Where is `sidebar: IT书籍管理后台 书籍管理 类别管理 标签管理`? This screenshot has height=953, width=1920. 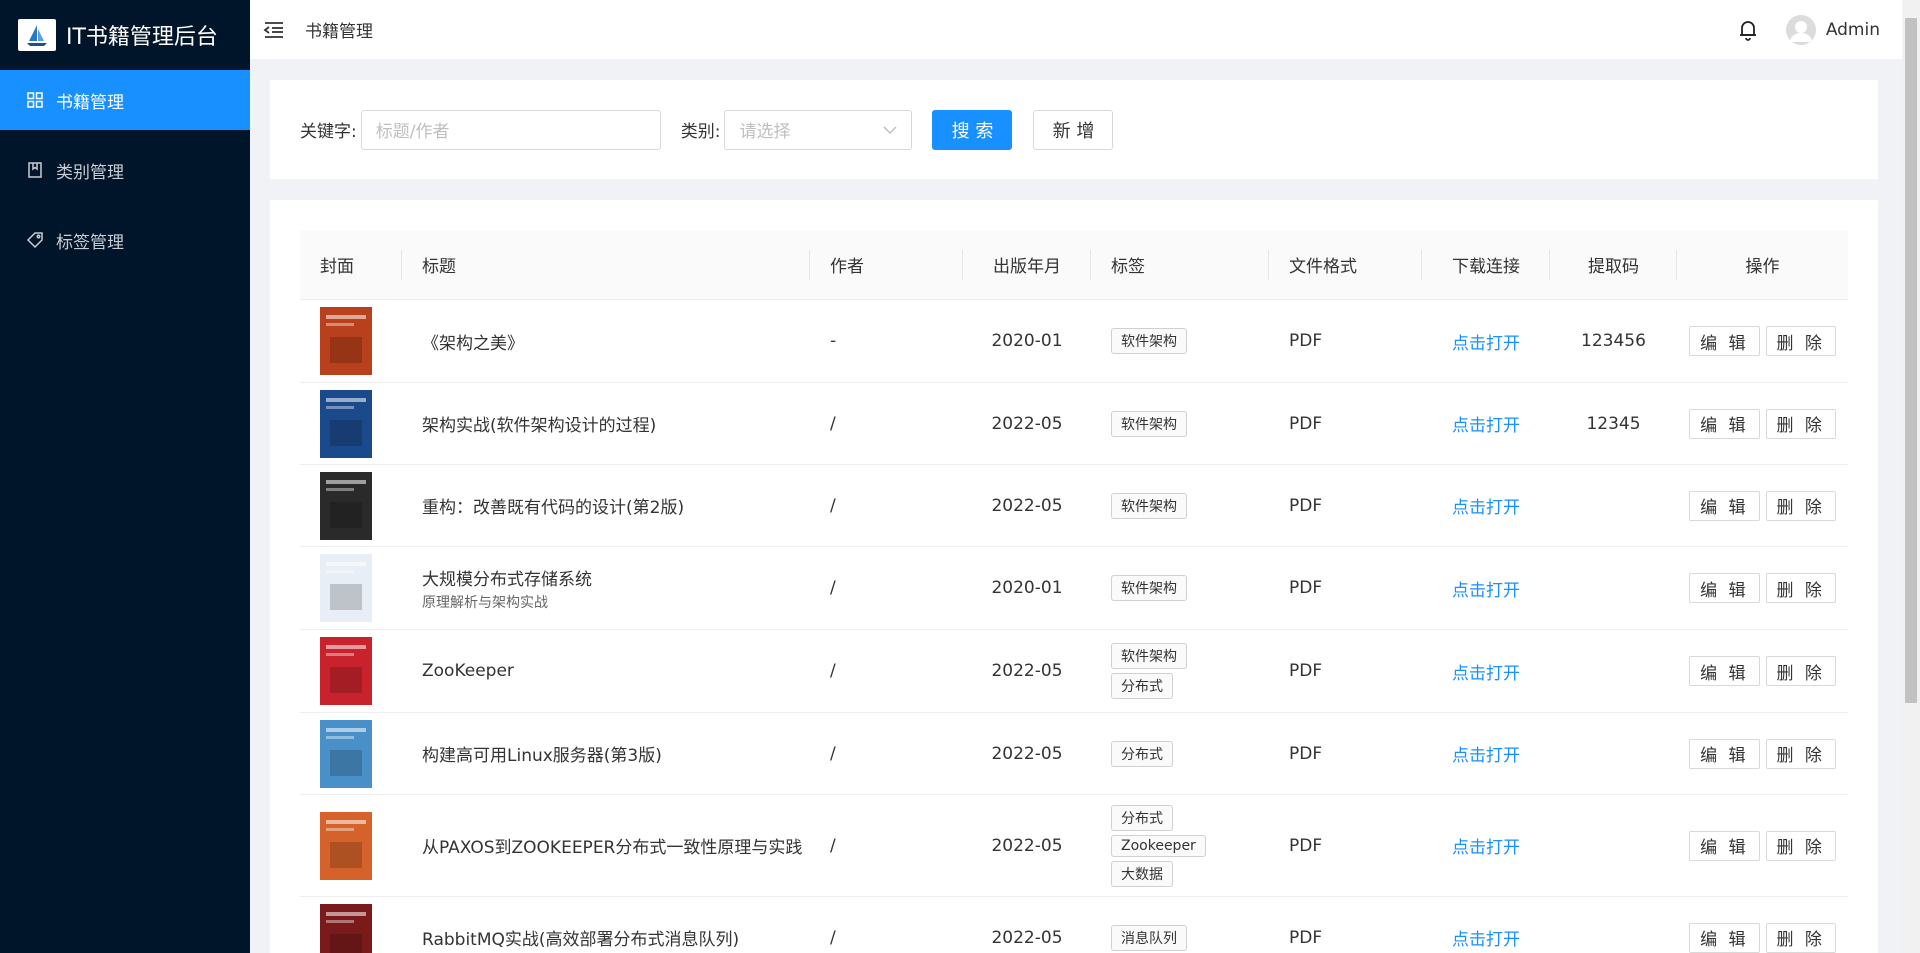 sidebar: IT书籍管理后台 书籍管理 类别管理 标签管理 is located at coordinates (125, 476).